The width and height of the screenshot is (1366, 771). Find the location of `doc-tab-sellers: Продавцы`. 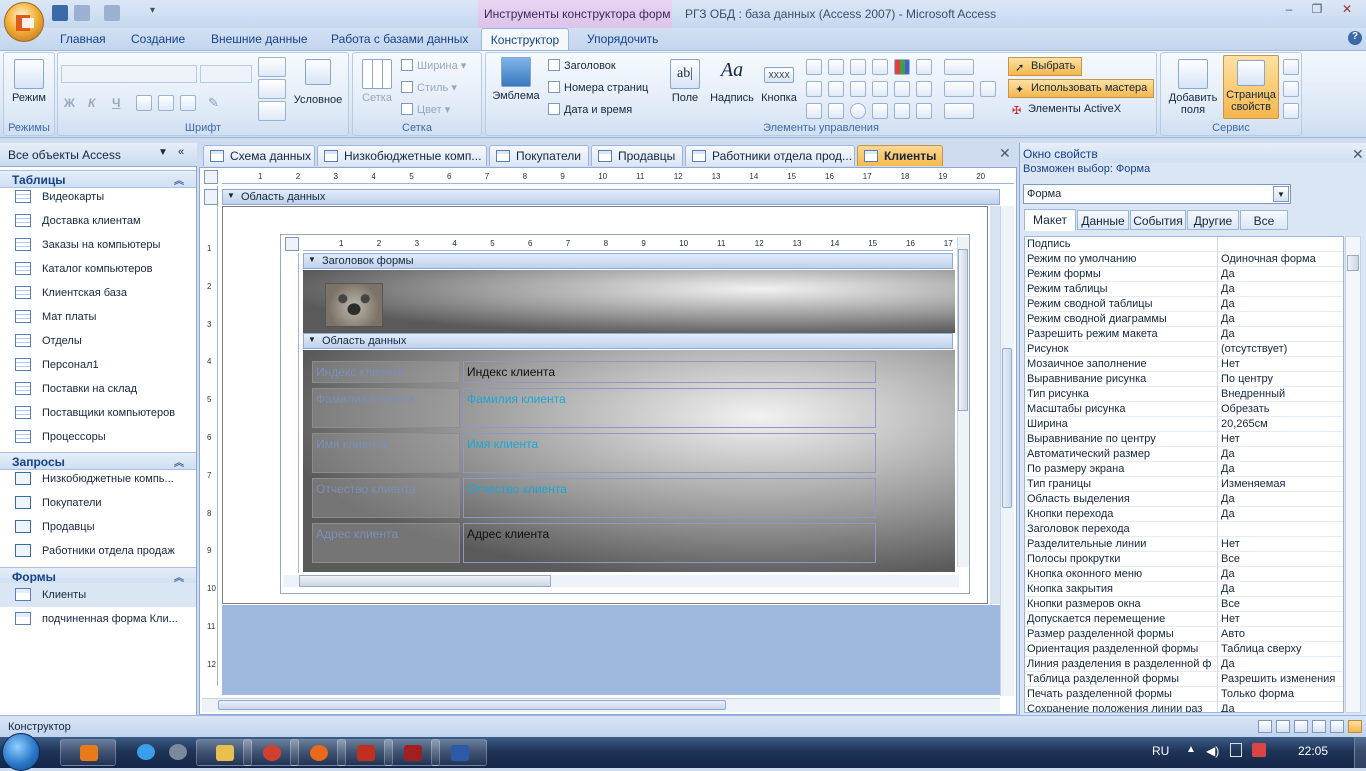

doc-tab-sellers: Продавцы is located at coordinates (637, 155).